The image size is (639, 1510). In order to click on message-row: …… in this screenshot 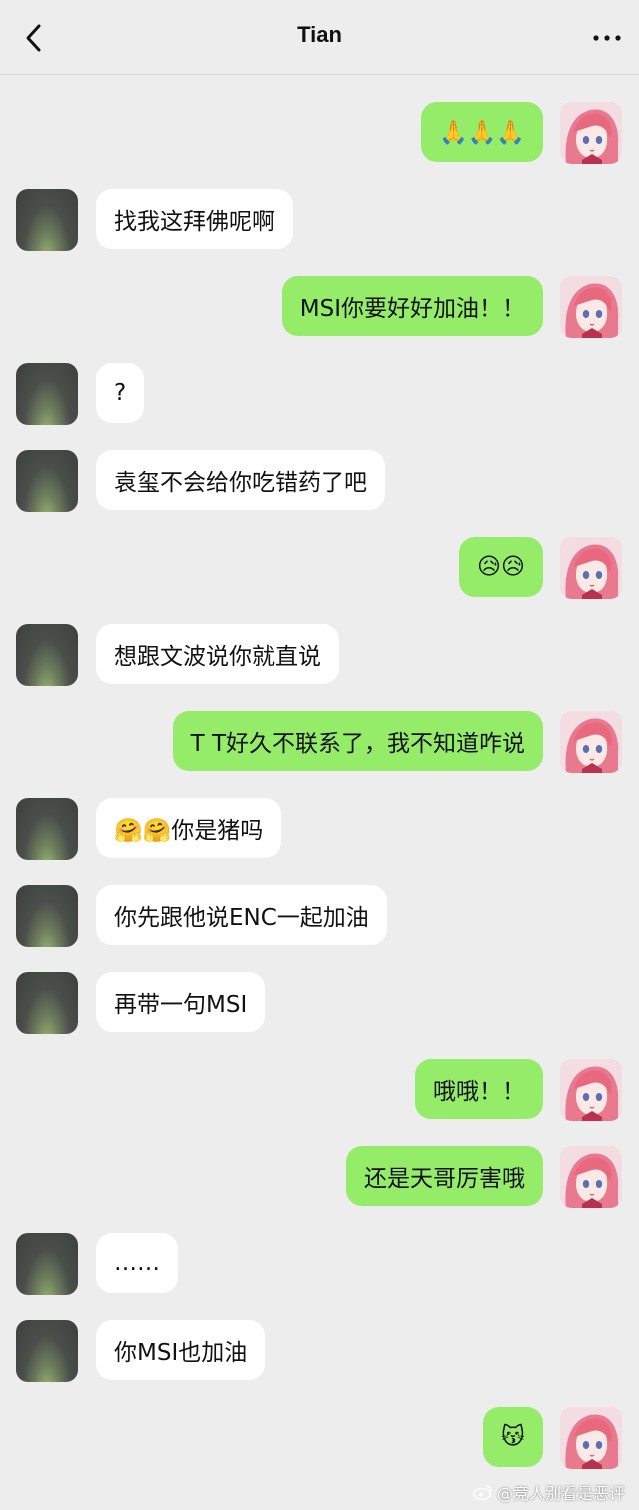, I will do `click(319, 1264)`.